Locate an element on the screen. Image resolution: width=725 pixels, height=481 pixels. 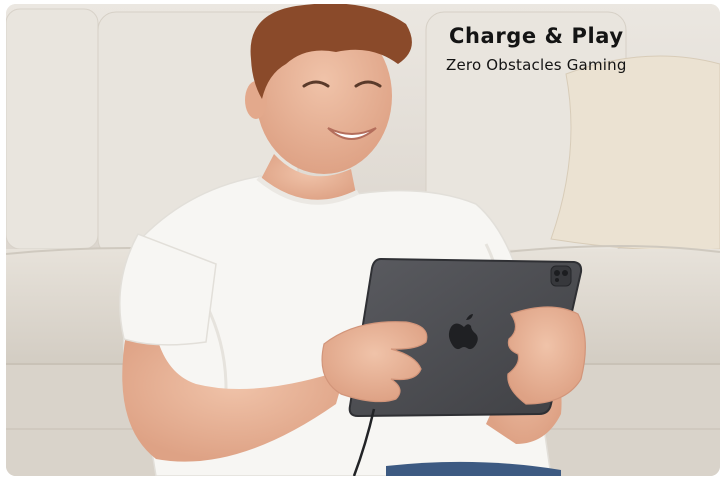
promo-headline: Charge & Play is located at coordinates (536, 36).